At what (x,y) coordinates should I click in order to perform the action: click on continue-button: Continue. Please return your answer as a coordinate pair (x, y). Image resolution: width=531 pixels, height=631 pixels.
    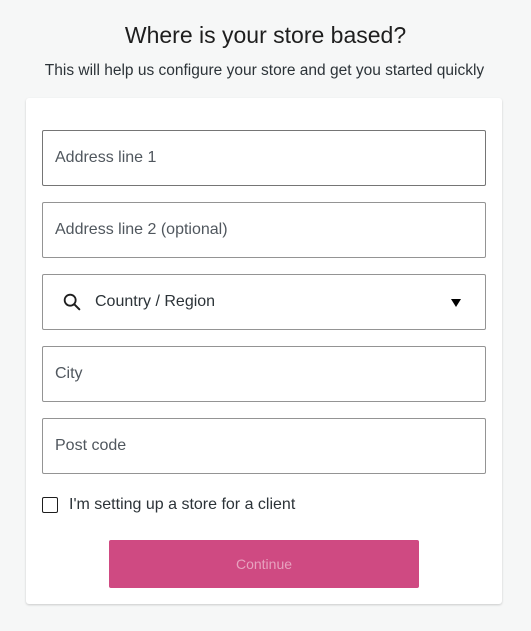
    Looking at the image, I should click on (264, 564).